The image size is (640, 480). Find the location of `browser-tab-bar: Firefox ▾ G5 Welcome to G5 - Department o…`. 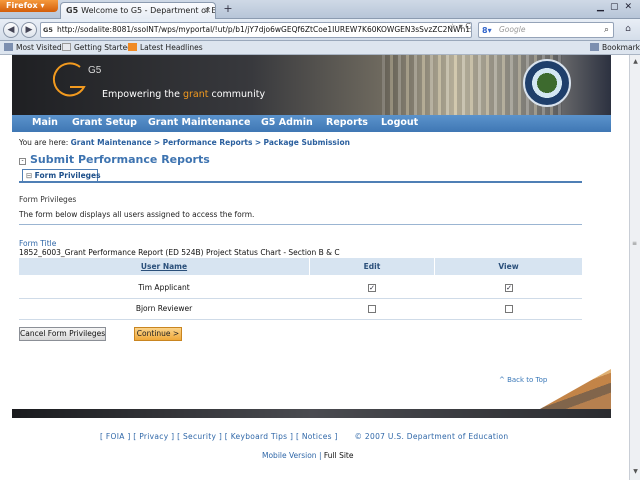

browser-tab-bar: Firefox ▾ G5 Welcome to G5 - Department o… is located at coordinates (320, 9).